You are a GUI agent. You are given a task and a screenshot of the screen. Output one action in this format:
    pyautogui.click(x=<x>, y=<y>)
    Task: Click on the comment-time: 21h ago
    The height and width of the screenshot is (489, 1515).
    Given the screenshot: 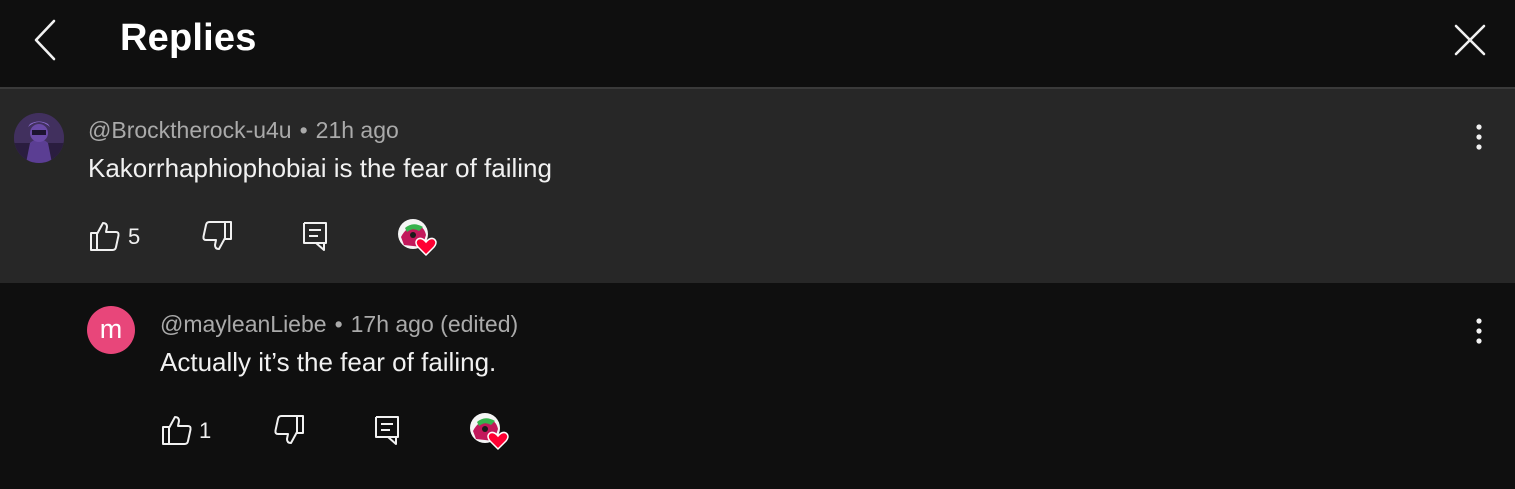 What is the action you would take?
    pyautogui.click(x=357, y=130)
    